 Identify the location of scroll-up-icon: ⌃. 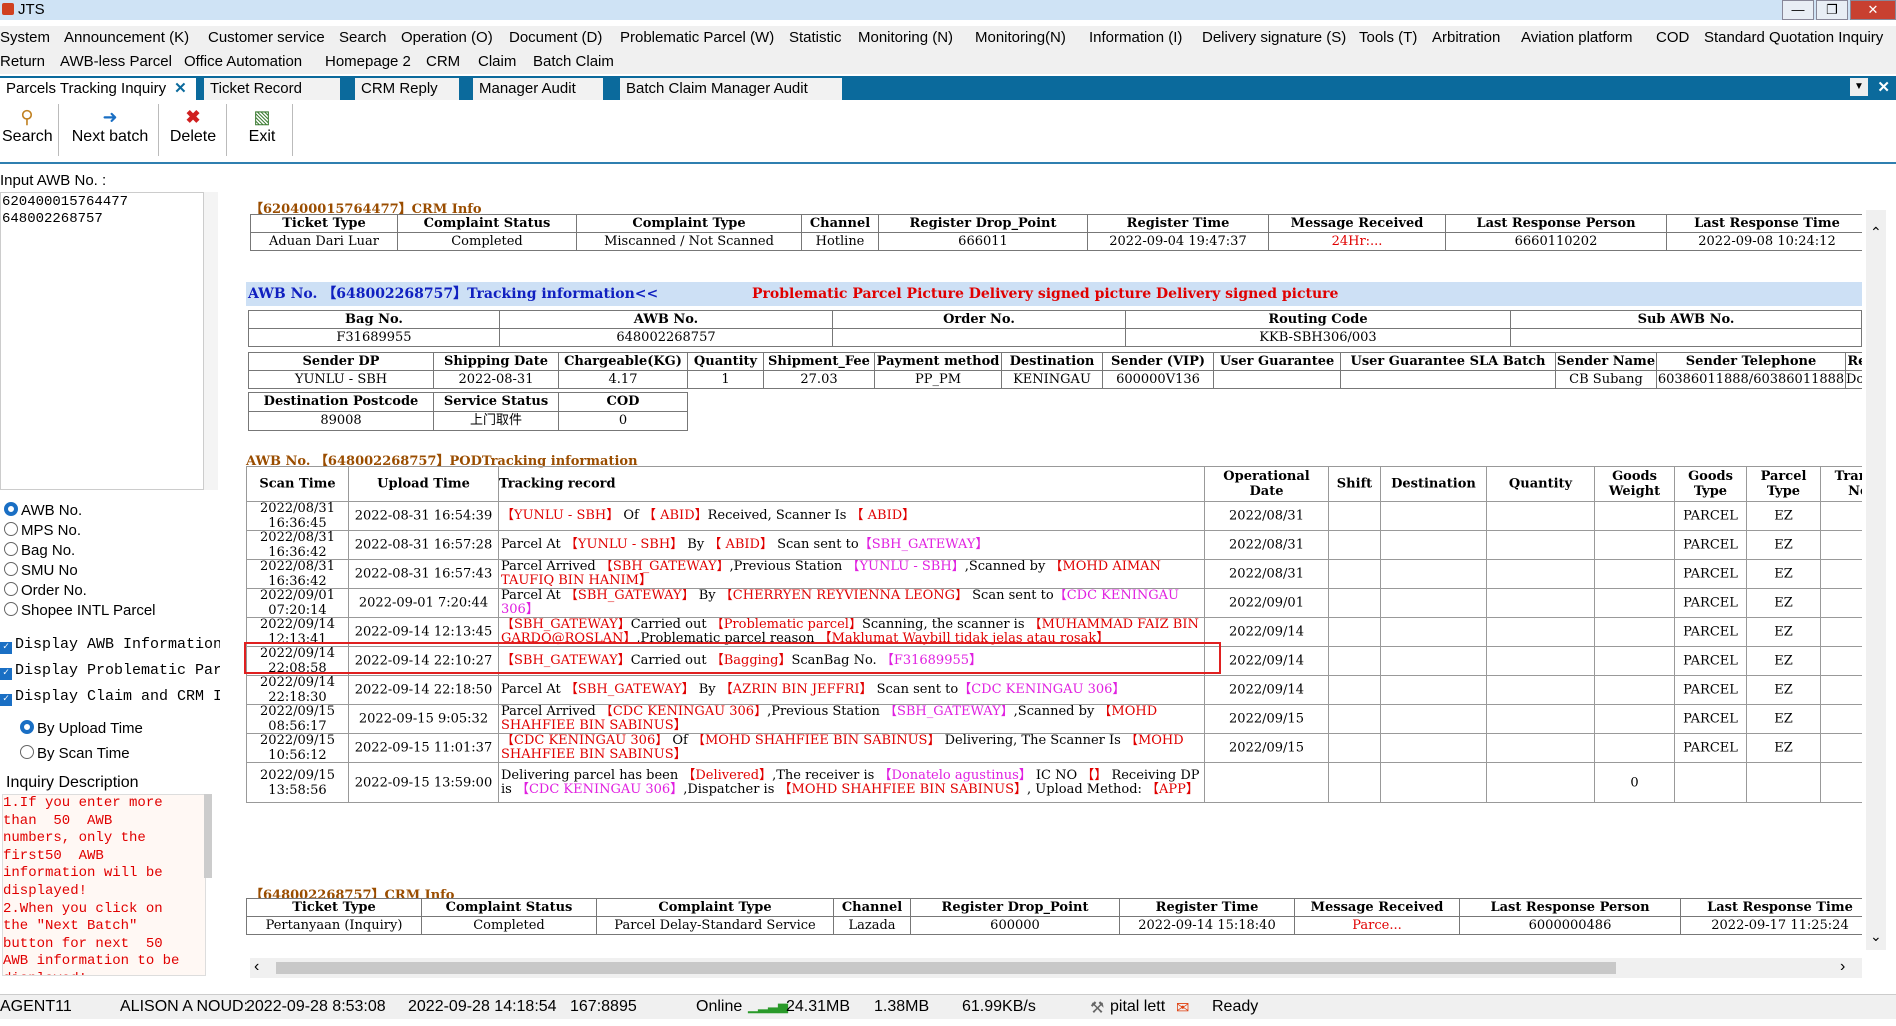
(1876, 232).